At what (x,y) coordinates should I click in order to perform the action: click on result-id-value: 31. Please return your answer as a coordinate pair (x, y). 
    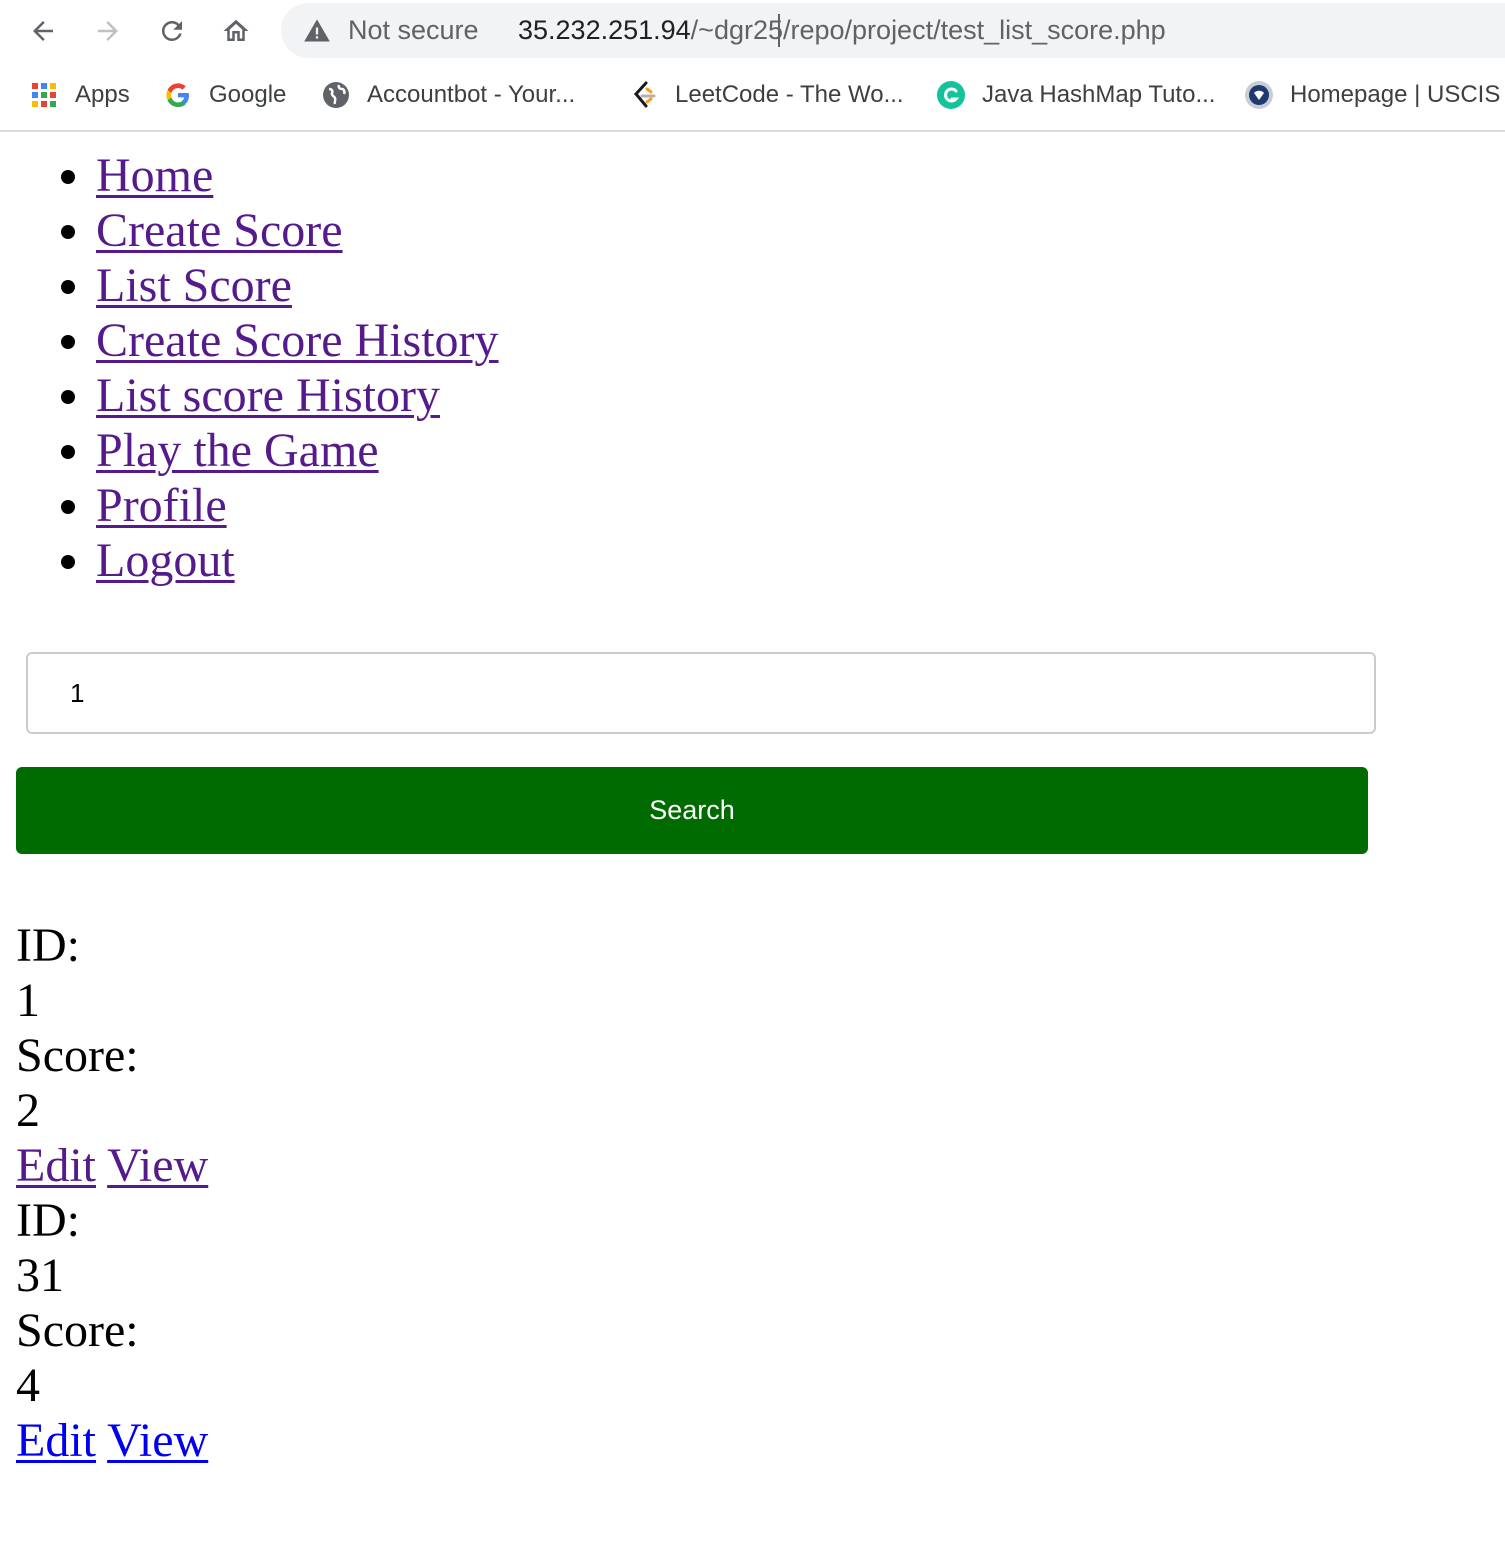
    Looking at the image, I should click on (40, 1275).